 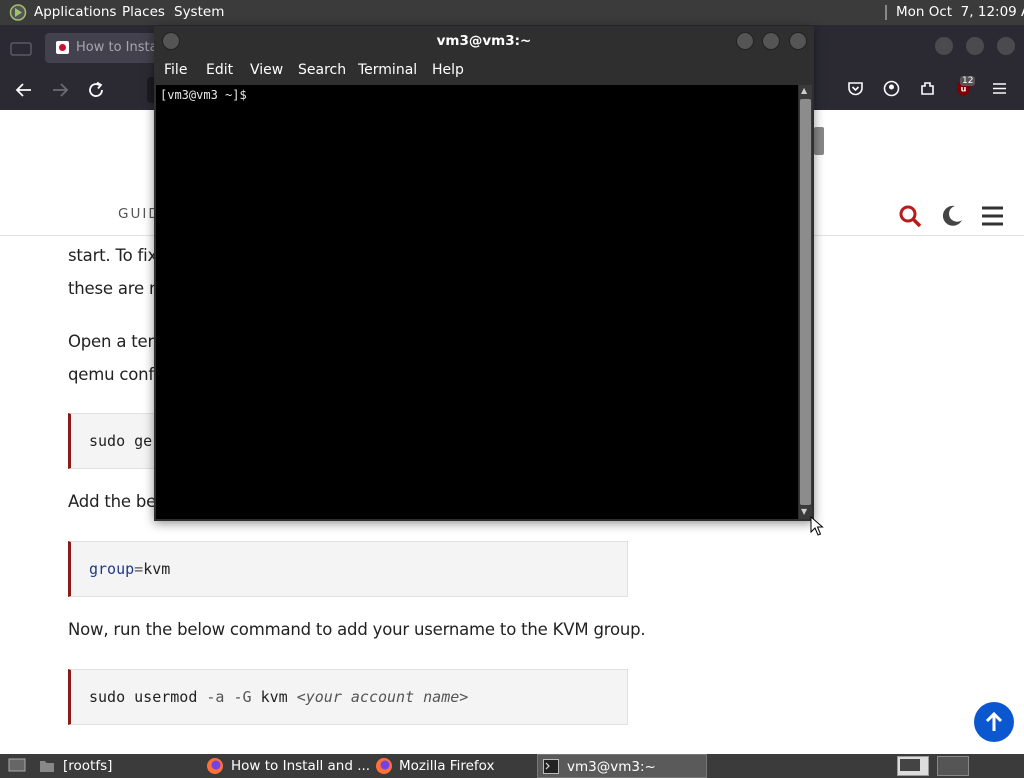 What do you see at coordinates (551, 766) in the screenshot?
I see `terminal-icon` at bounding box center [551, 766].